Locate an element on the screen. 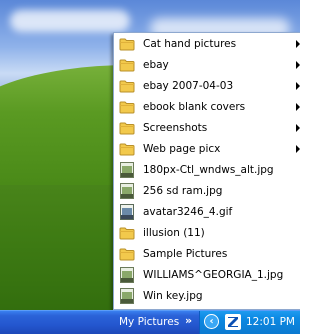  menu-item: Screenshots is located at coordinates (207, 127).